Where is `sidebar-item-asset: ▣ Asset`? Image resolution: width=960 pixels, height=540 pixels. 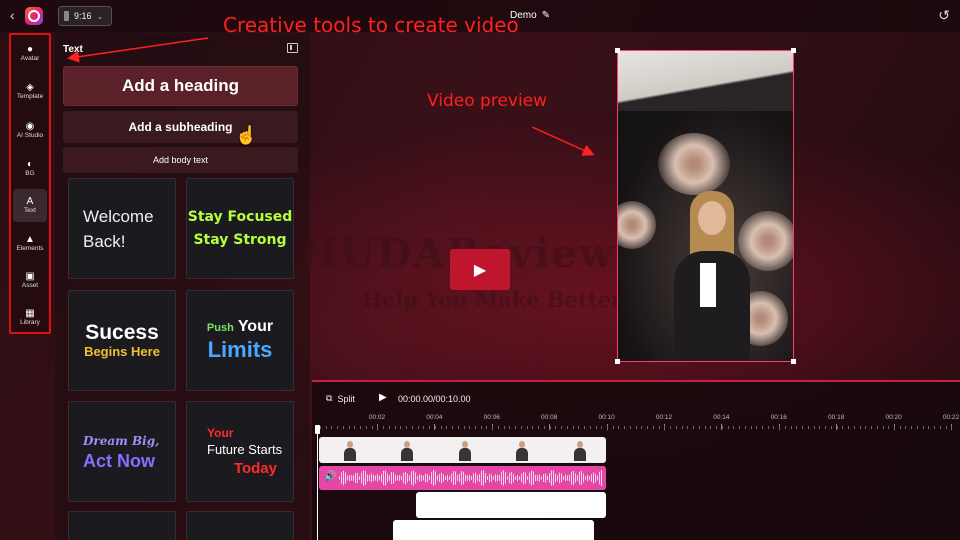 sidebar-item-asset: ▣ Asset is located at coordinates (30, 280).